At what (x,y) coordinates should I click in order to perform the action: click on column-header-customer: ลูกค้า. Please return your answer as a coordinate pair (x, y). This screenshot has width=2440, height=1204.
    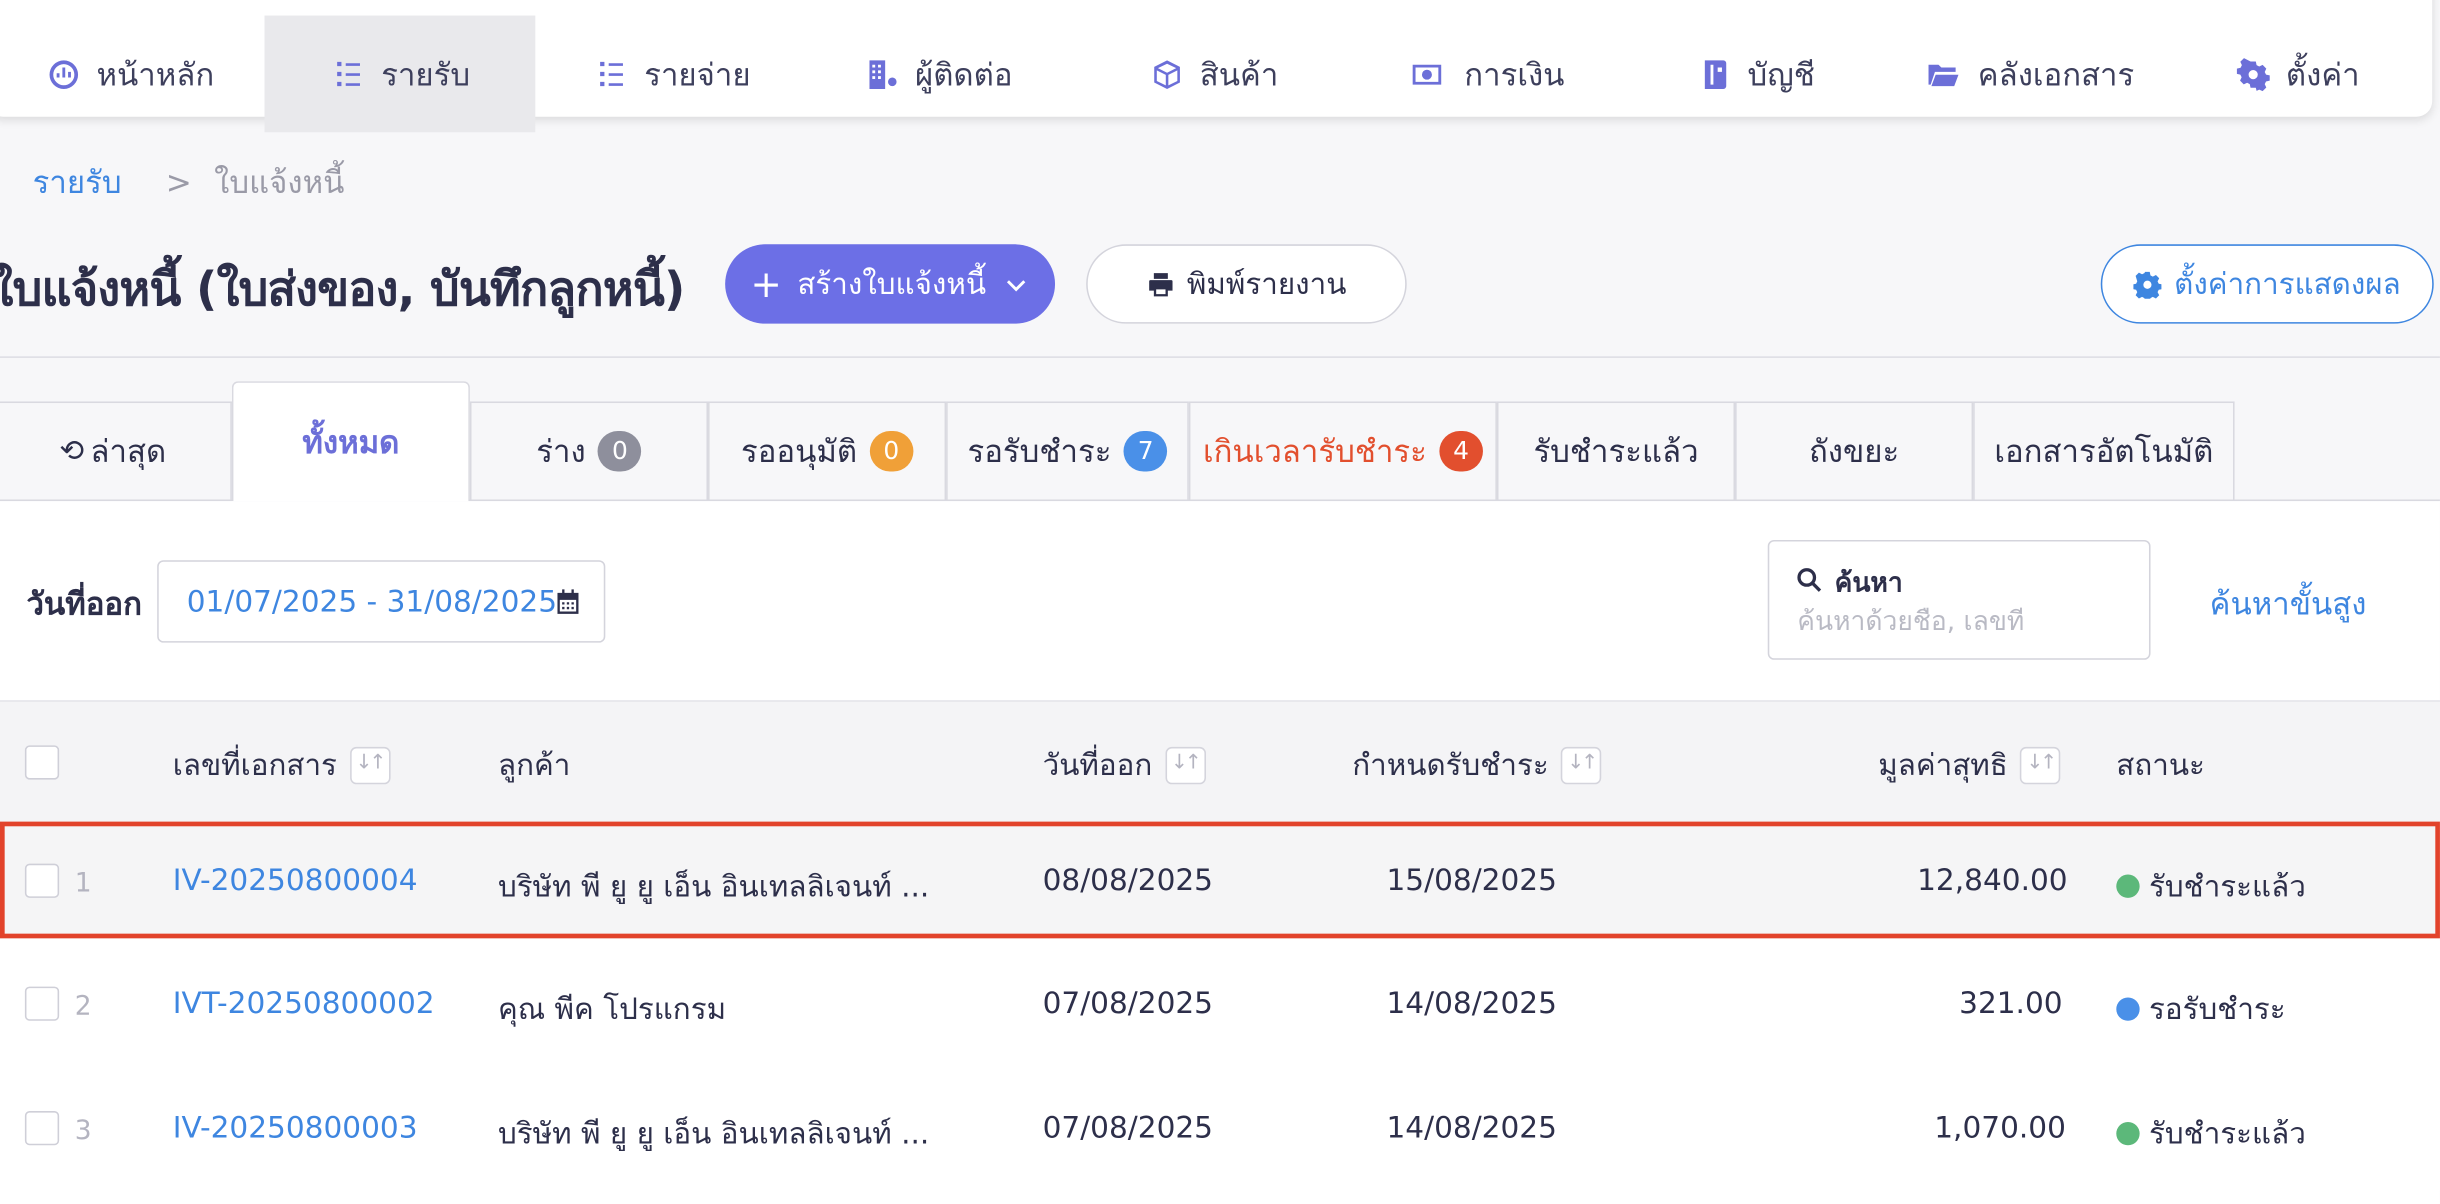
    Looking at the image, I should click on (534, 765).